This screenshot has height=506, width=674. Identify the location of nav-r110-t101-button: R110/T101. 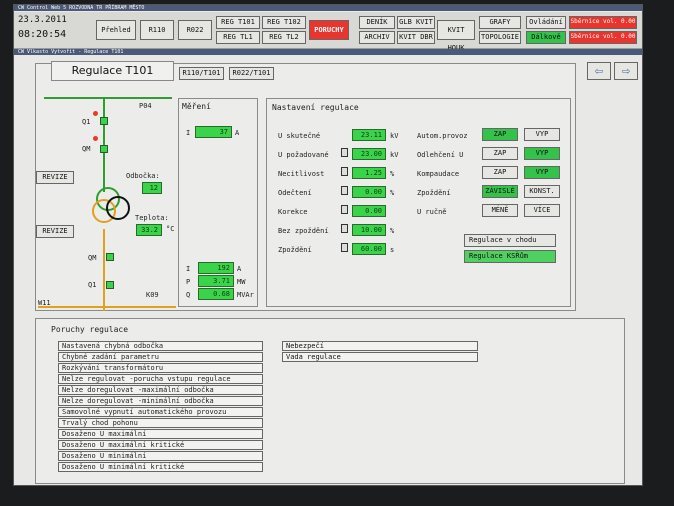
(201, 73).